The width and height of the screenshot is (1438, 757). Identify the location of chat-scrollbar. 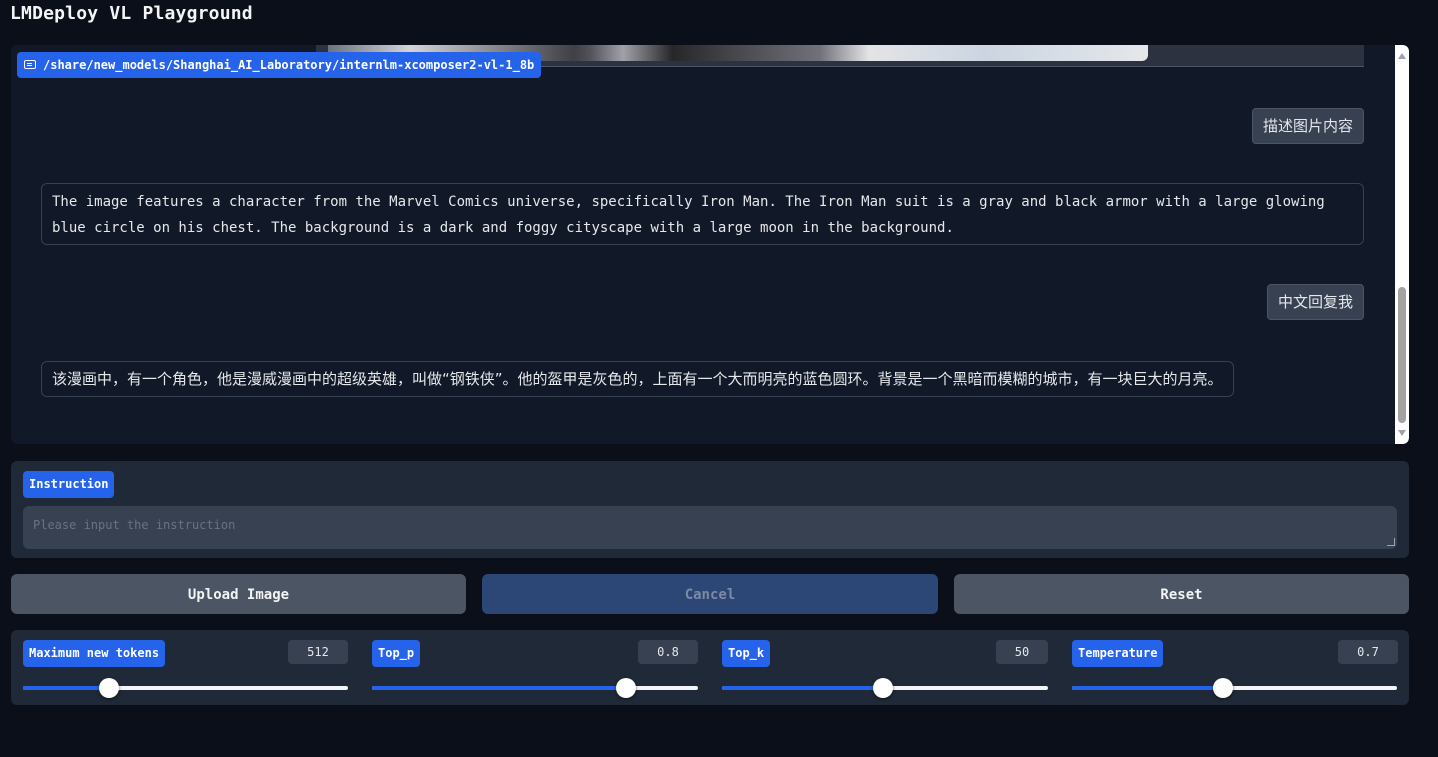
(1402, 244).